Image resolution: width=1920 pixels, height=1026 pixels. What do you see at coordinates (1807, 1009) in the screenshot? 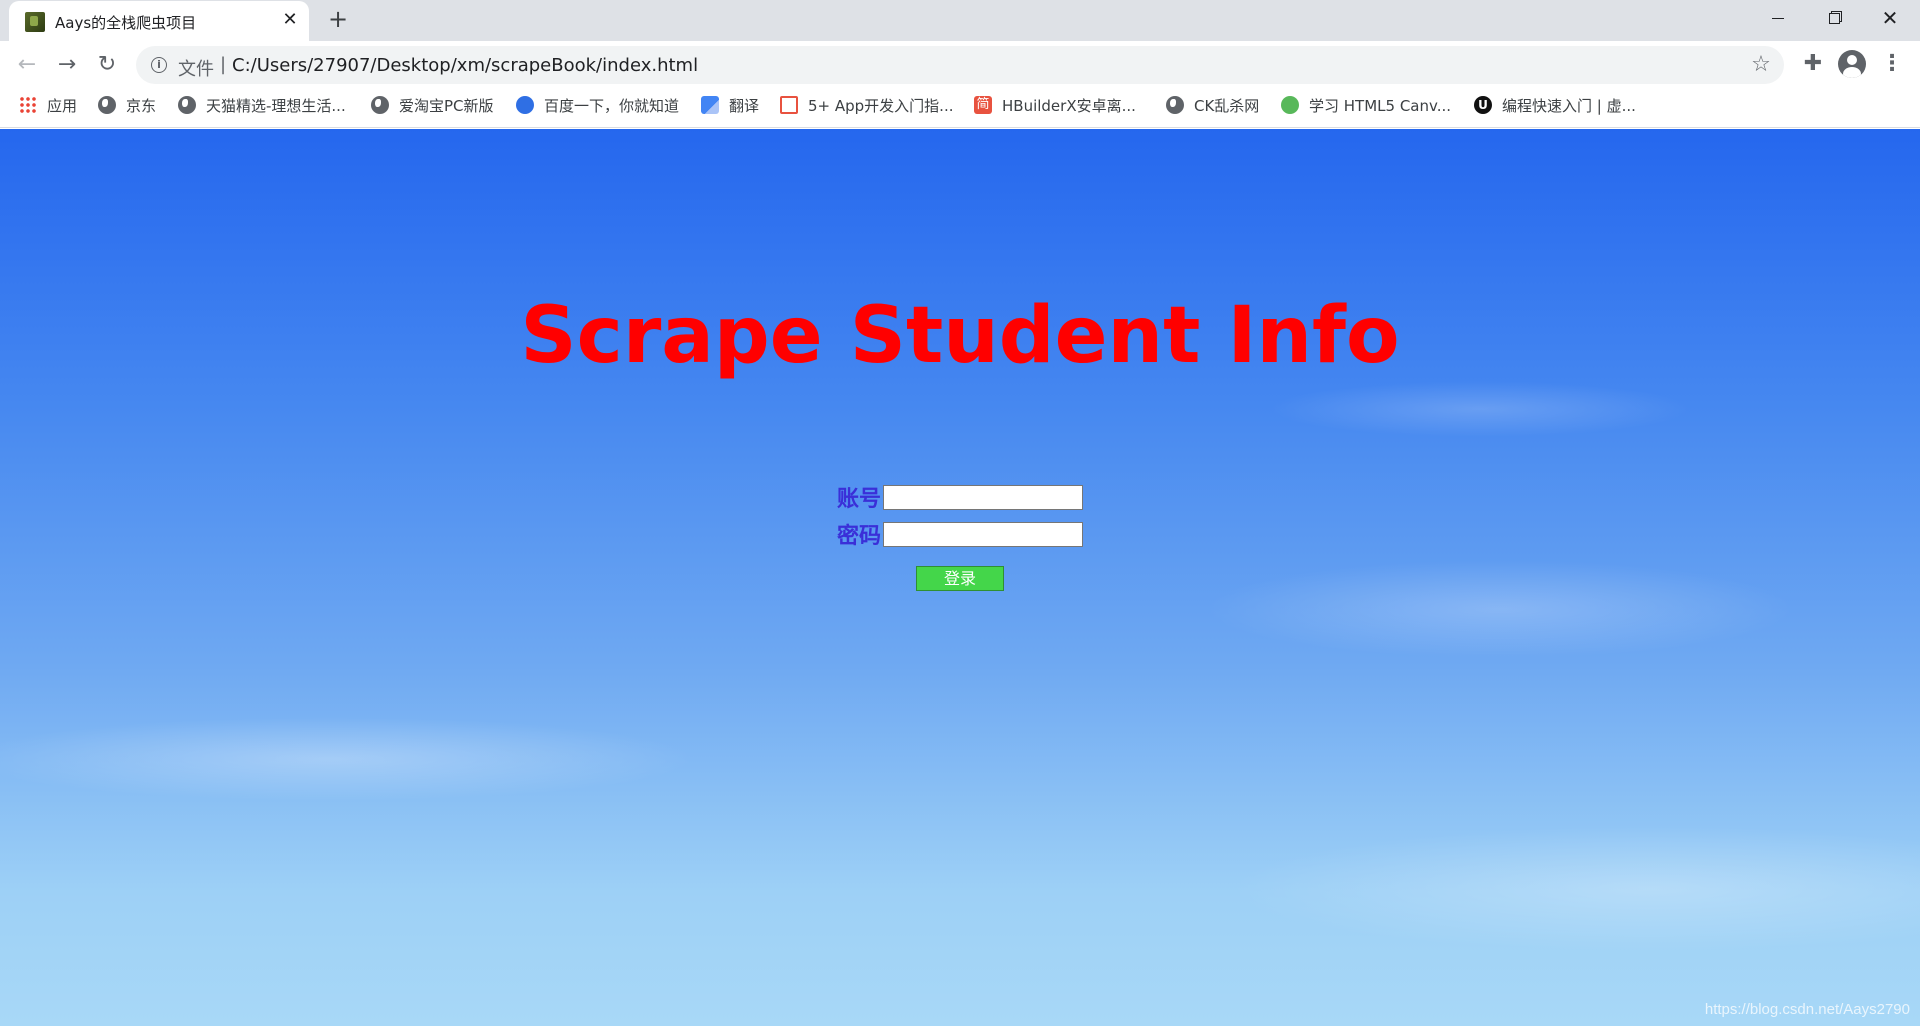
I see `watermark-text: https://blog.csdn.net/Aays2790` at bounding box center [1807, 1009].